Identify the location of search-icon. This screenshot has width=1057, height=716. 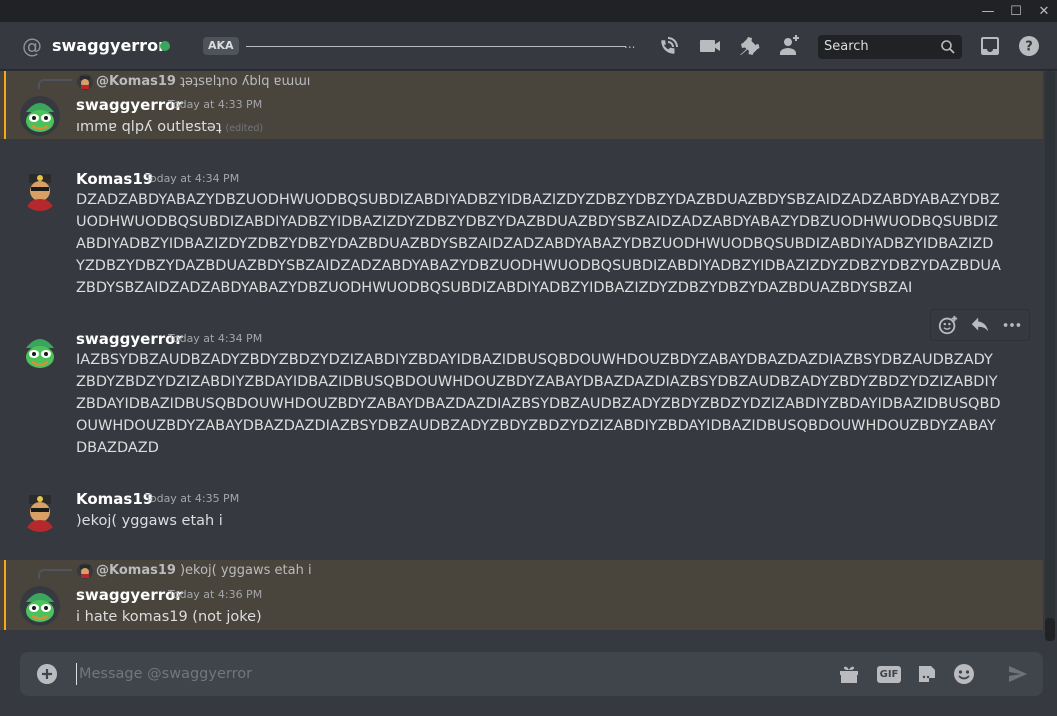
(948, 47).